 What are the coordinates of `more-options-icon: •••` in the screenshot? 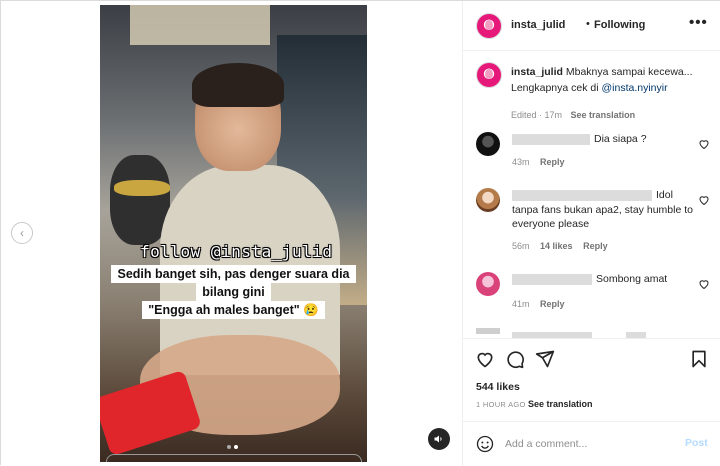 It's located at (698, 22).